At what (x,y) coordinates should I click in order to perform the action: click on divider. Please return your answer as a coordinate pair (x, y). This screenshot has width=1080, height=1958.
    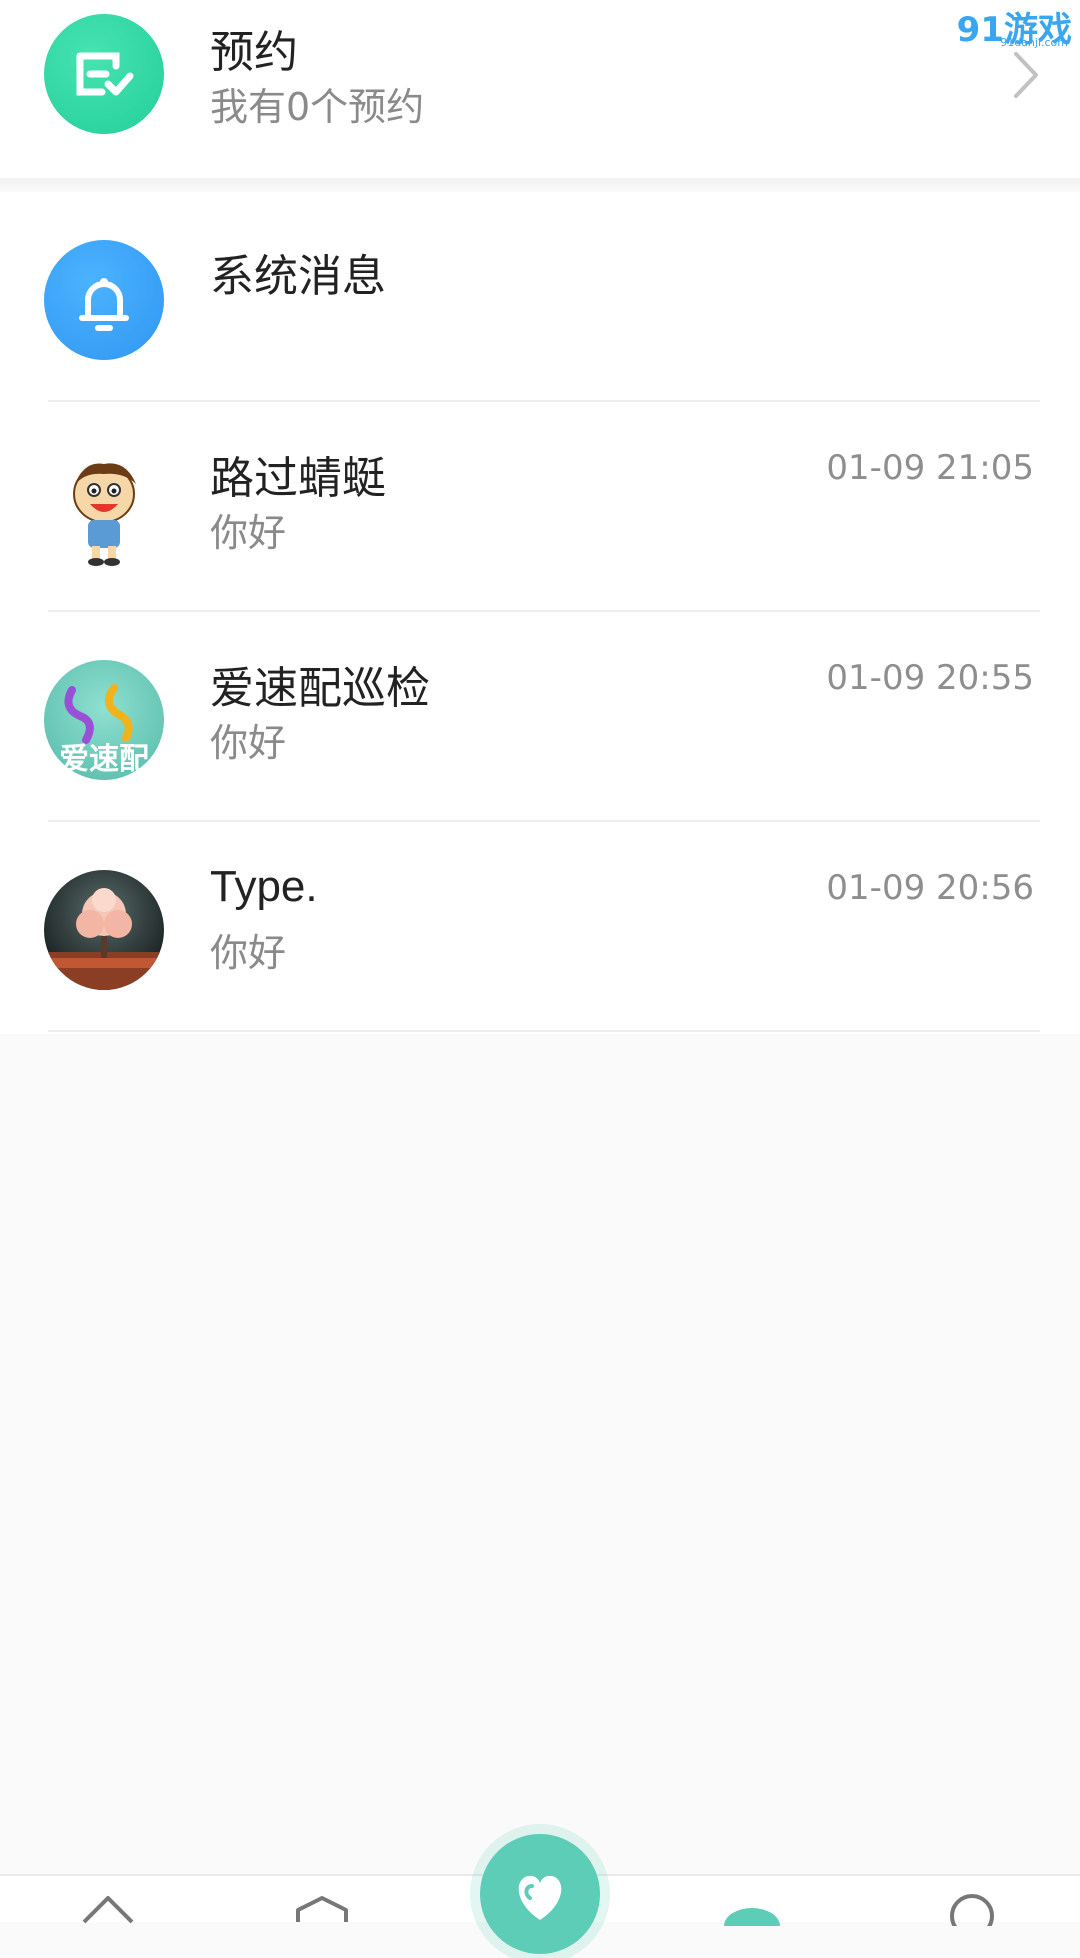
    Looking at the image, I should click on (544, 1031).